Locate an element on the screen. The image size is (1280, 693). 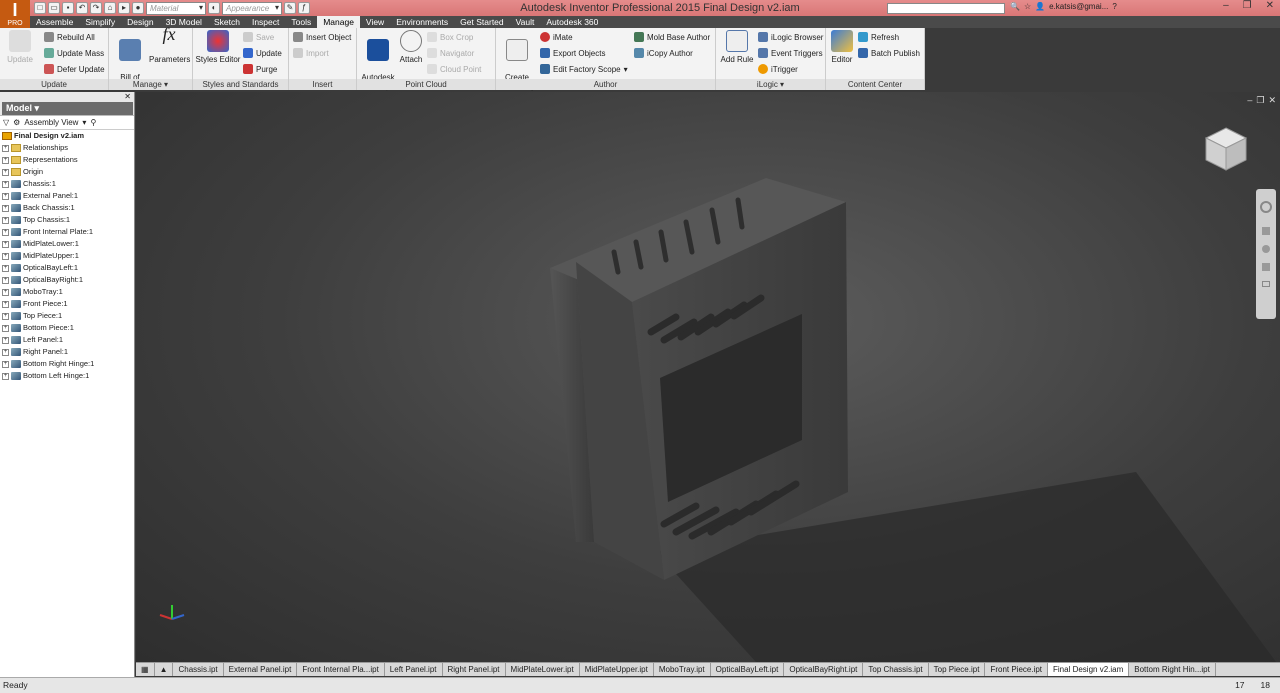
redo-icon: ↷ is located at coordinates (96, 8).